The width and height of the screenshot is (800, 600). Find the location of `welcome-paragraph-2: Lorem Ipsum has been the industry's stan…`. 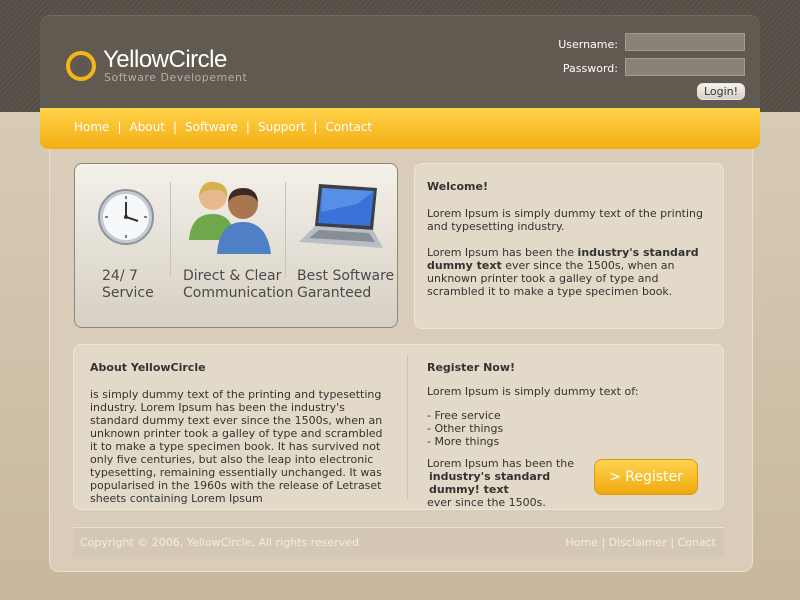

welcome-paragraph-2: Lorem Ipsum has been the industry's stan… is located at coordinates (569, 272).